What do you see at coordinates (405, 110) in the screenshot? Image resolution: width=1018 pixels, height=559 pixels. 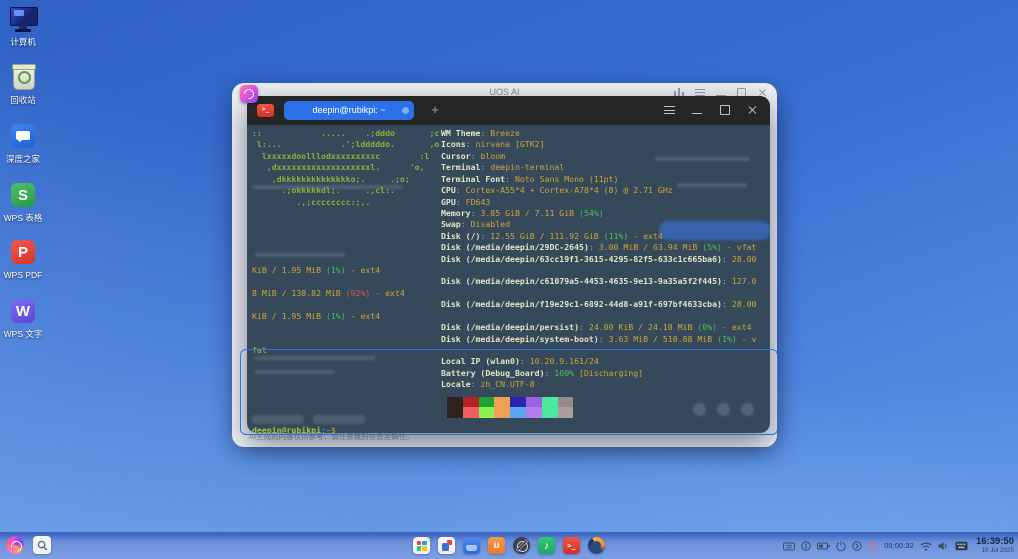 I see `tab-close-icon` at bounding box center [405, 110].